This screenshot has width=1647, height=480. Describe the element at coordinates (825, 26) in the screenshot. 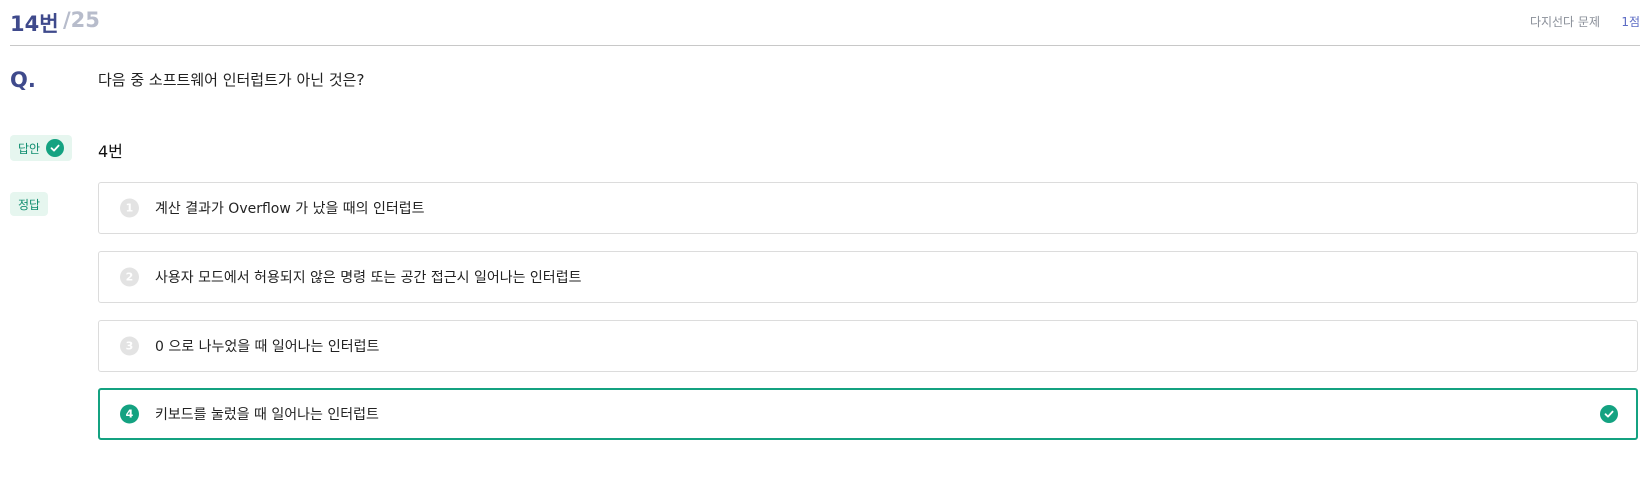

I see `question-header: 14번 /25 다지선다 문제 1점` at that location.